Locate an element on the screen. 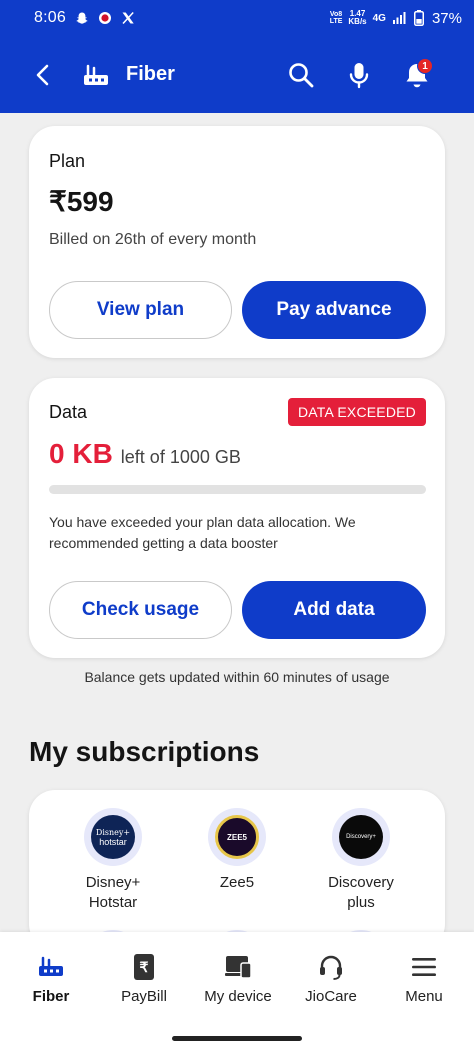 This screenshot has height=1053, width=474. data-remaining-amount: 0 KB is located at coordinates (81, 453).